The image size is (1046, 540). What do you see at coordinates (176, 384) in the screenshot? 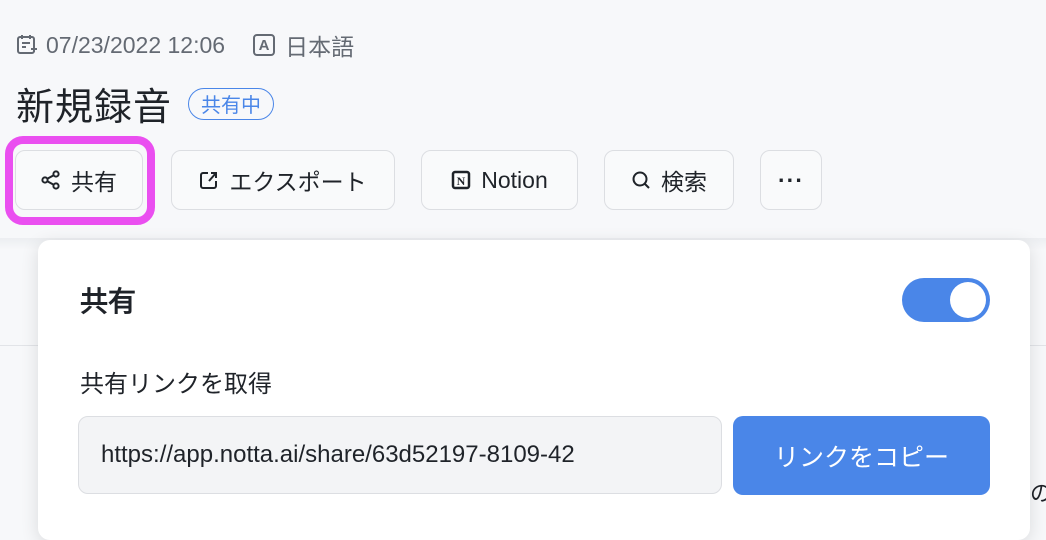
I see `share-link-label: 共有リンクを取得` at bounding box center [176, 384].